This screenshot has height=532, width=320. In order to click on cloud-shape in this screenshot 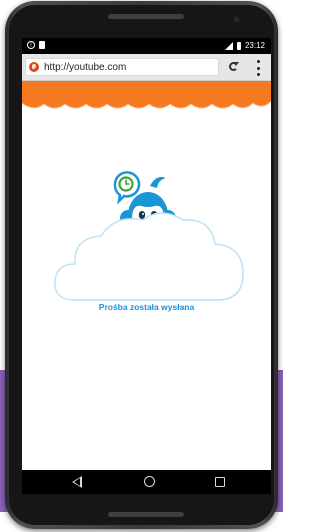, I will do `click(149, 256)`.